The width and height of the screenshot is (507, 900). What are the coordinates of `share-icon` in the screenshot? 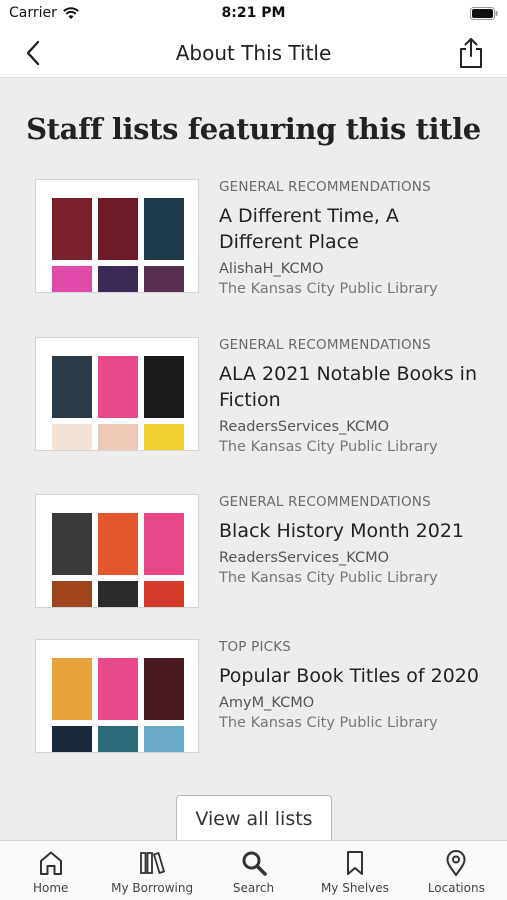 It's located at (471, 53).